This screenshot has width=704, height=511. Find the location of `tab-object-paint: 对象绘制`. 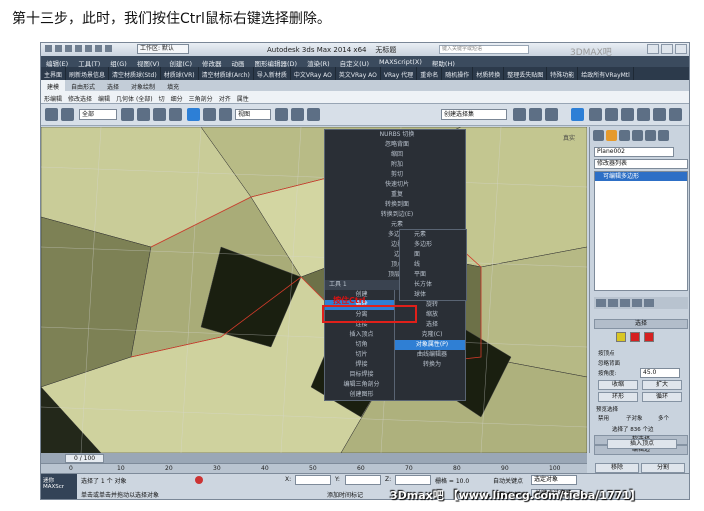

tab-object-paint: 对象绘制 is located at coordinates (143, 85).